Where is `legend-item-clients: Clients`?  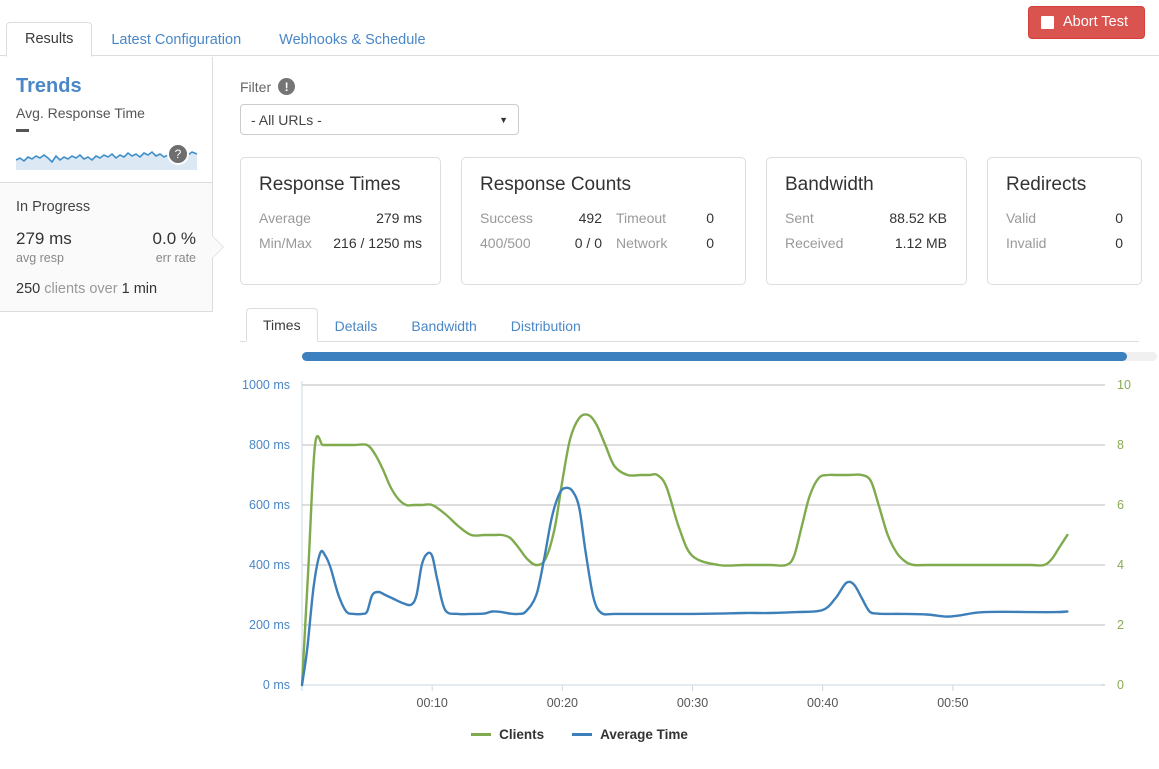 legend-item-clients: Clients is located at coordinates (507, 734).